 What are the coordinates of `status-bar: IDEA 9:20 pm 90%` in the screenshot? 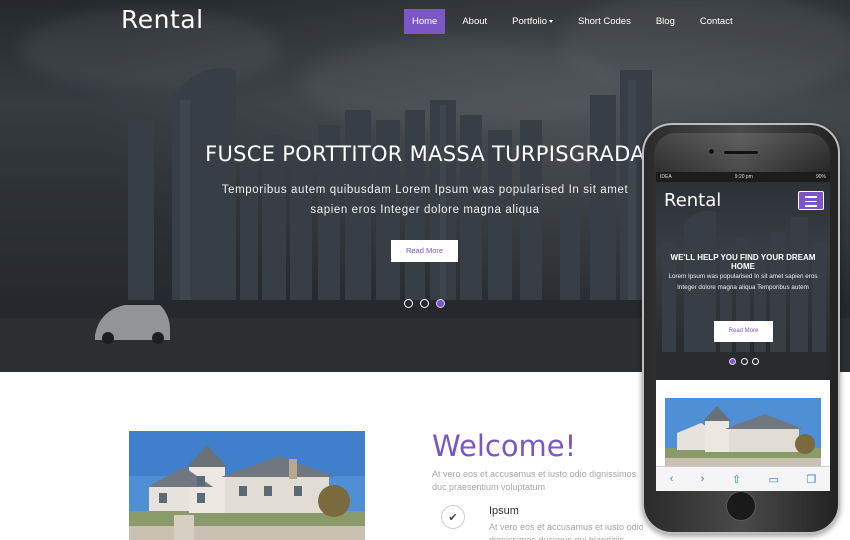 It's located at (743, 177).